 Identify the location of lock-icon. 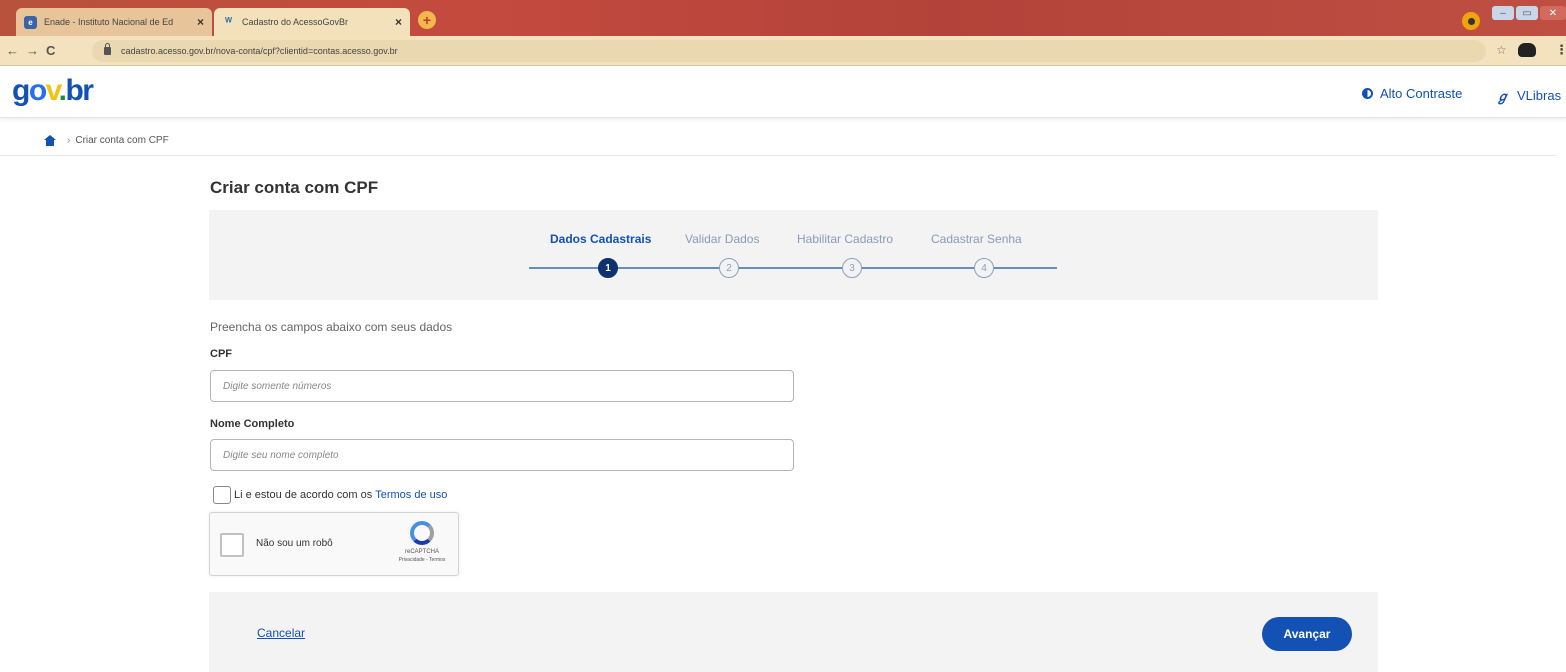
(107, 49).